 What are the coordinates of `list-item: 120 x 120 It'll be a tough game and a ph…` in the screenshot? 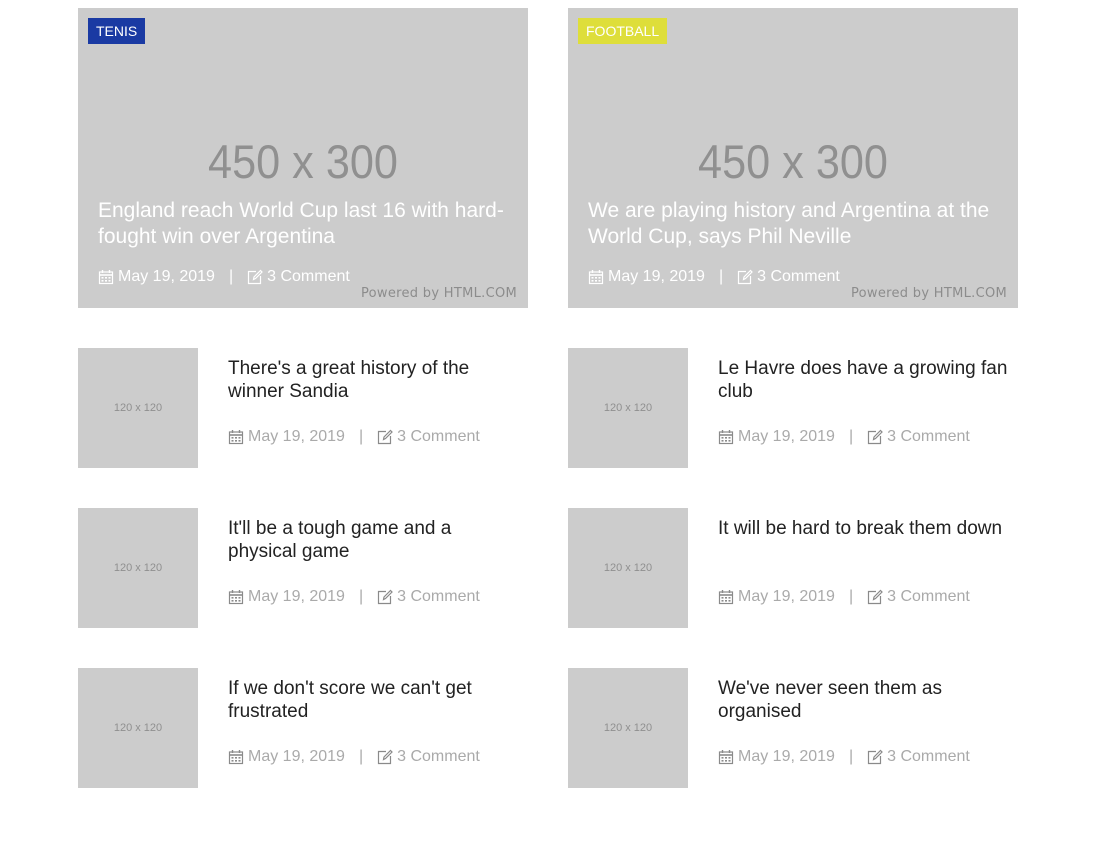 It's located at (303, 568).